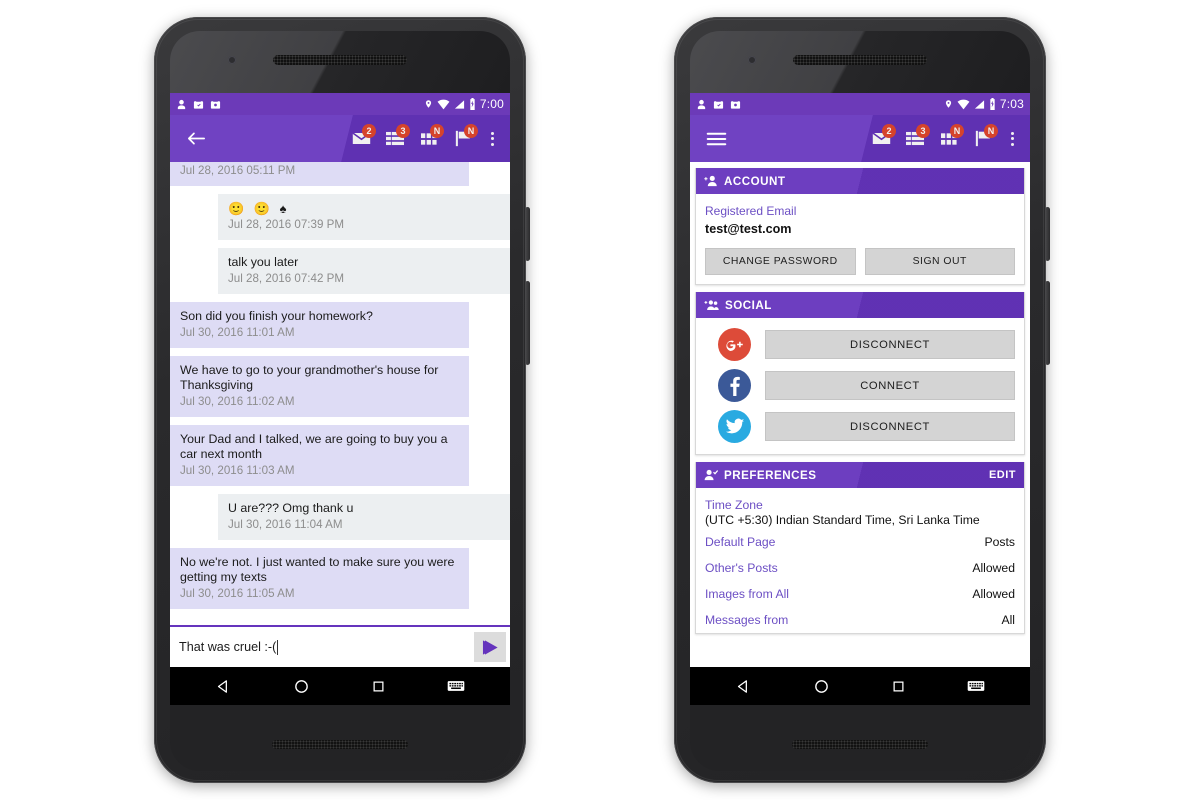 The height and width of the screenshot is (800, 1200). Describe the element at coordinates (237, 401) in the screenshot. I see `message-timestamp: Jul 30, 2016 11:02 AM` at that location.